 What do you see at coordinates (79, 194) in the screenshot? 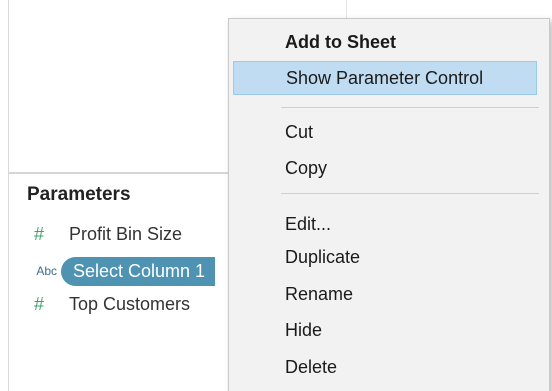
I see `parameters-heading: Parameters` at bounding box center [79, 194].